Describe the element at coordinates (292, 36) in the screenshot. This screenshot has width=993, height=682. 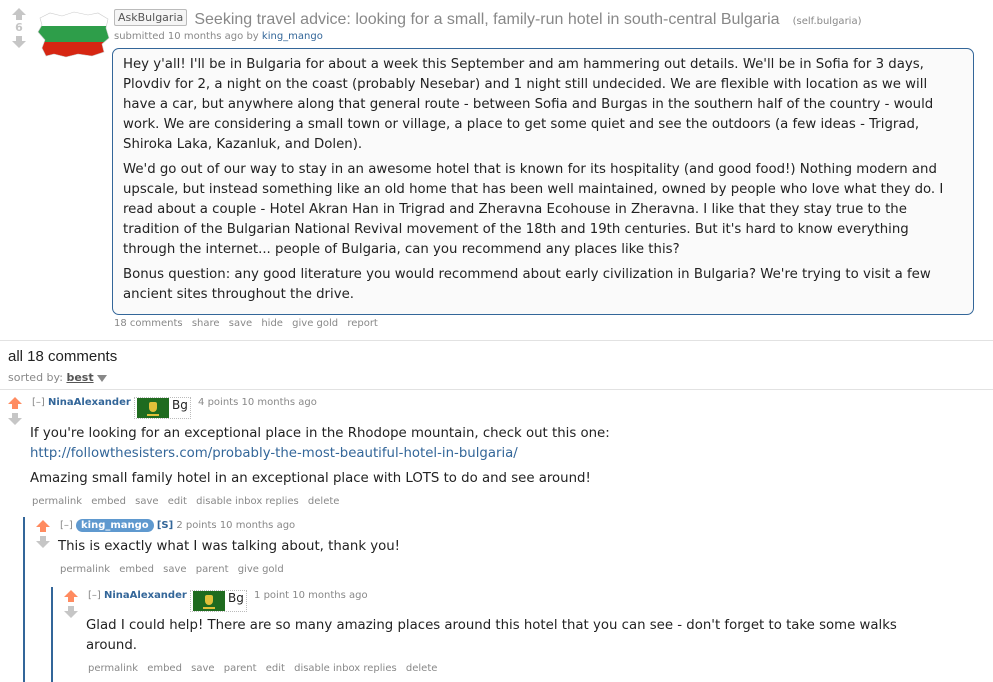
I see `post-author-link: king_mango` at that location.